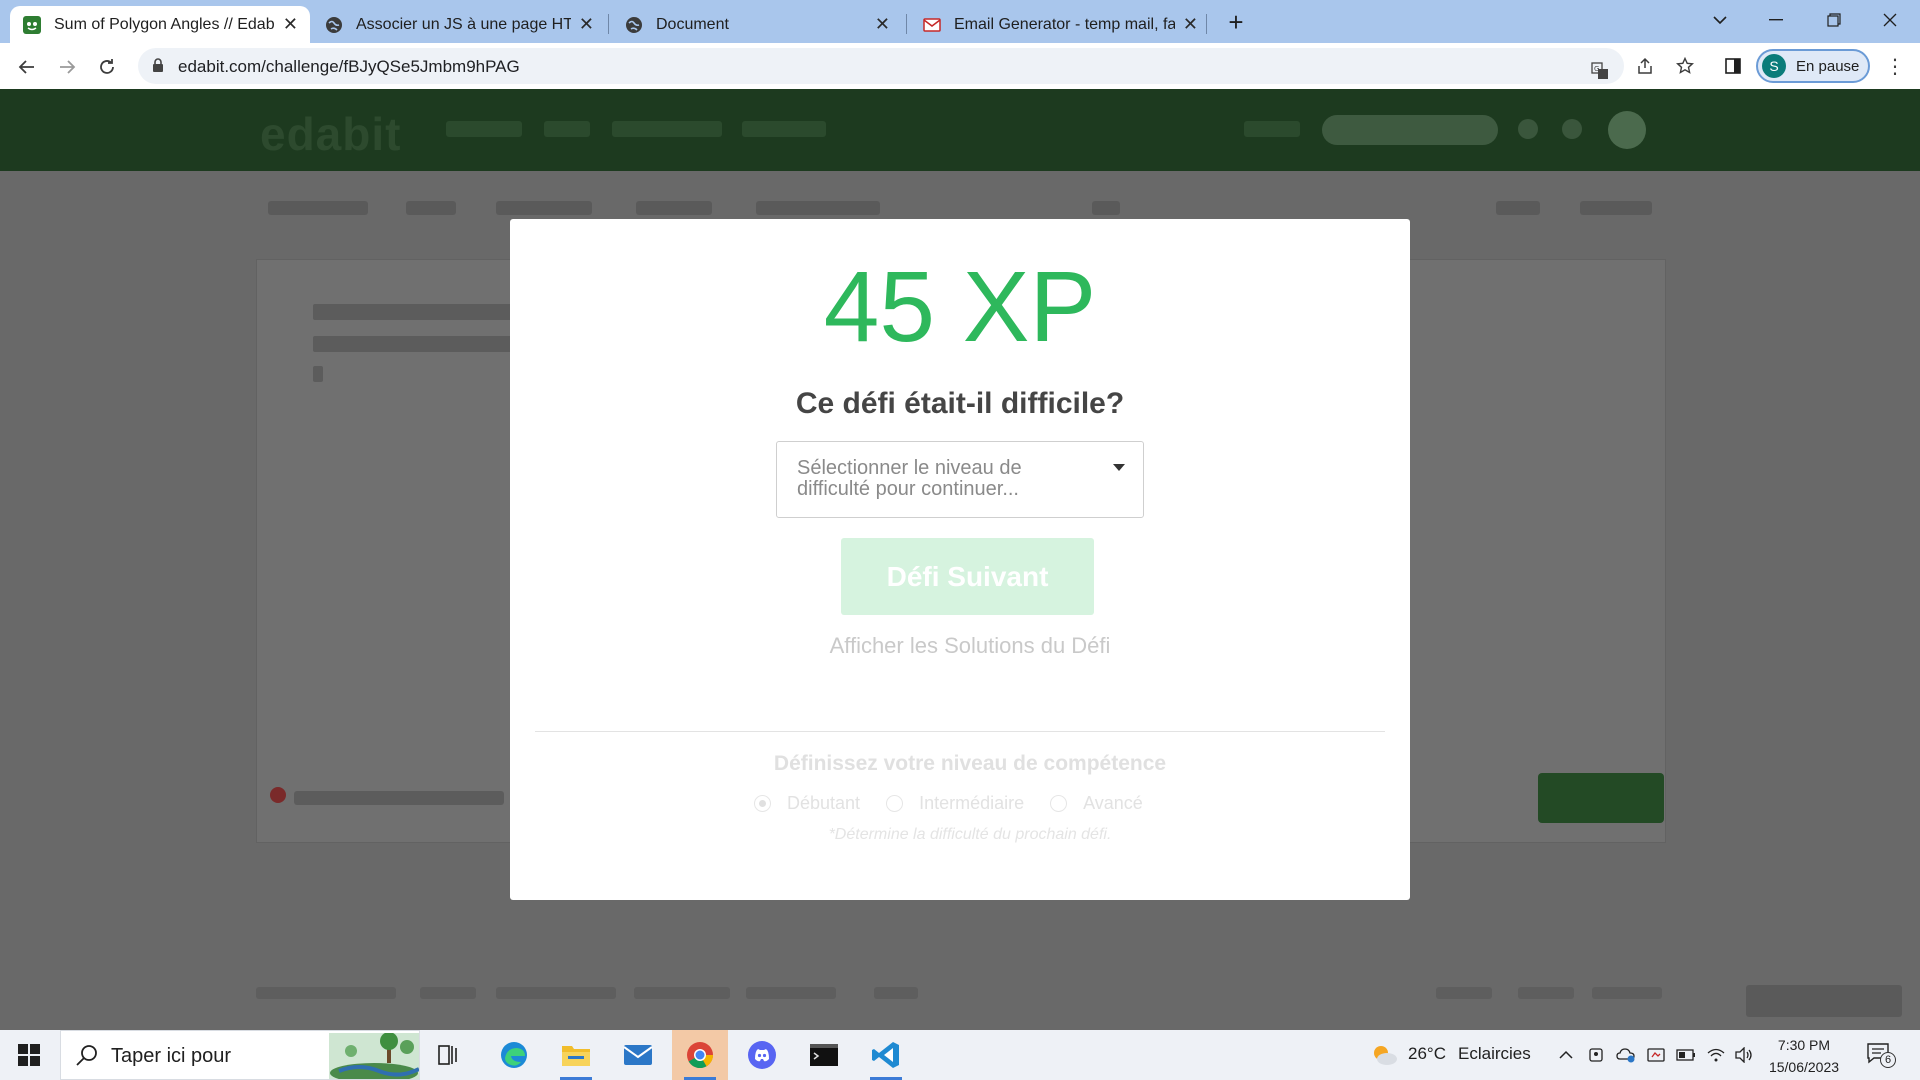 The image size is (1920, 1080). Describe the element at coordinates (1686, 1055) in the screenshot. I see `battery-icon` at that location.